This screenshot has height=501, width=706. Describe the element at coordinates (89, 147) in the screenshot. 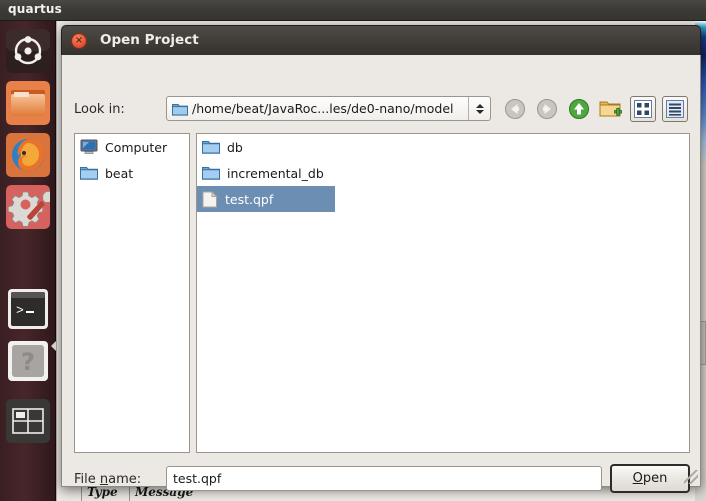

I see `computer-icon` at that location.